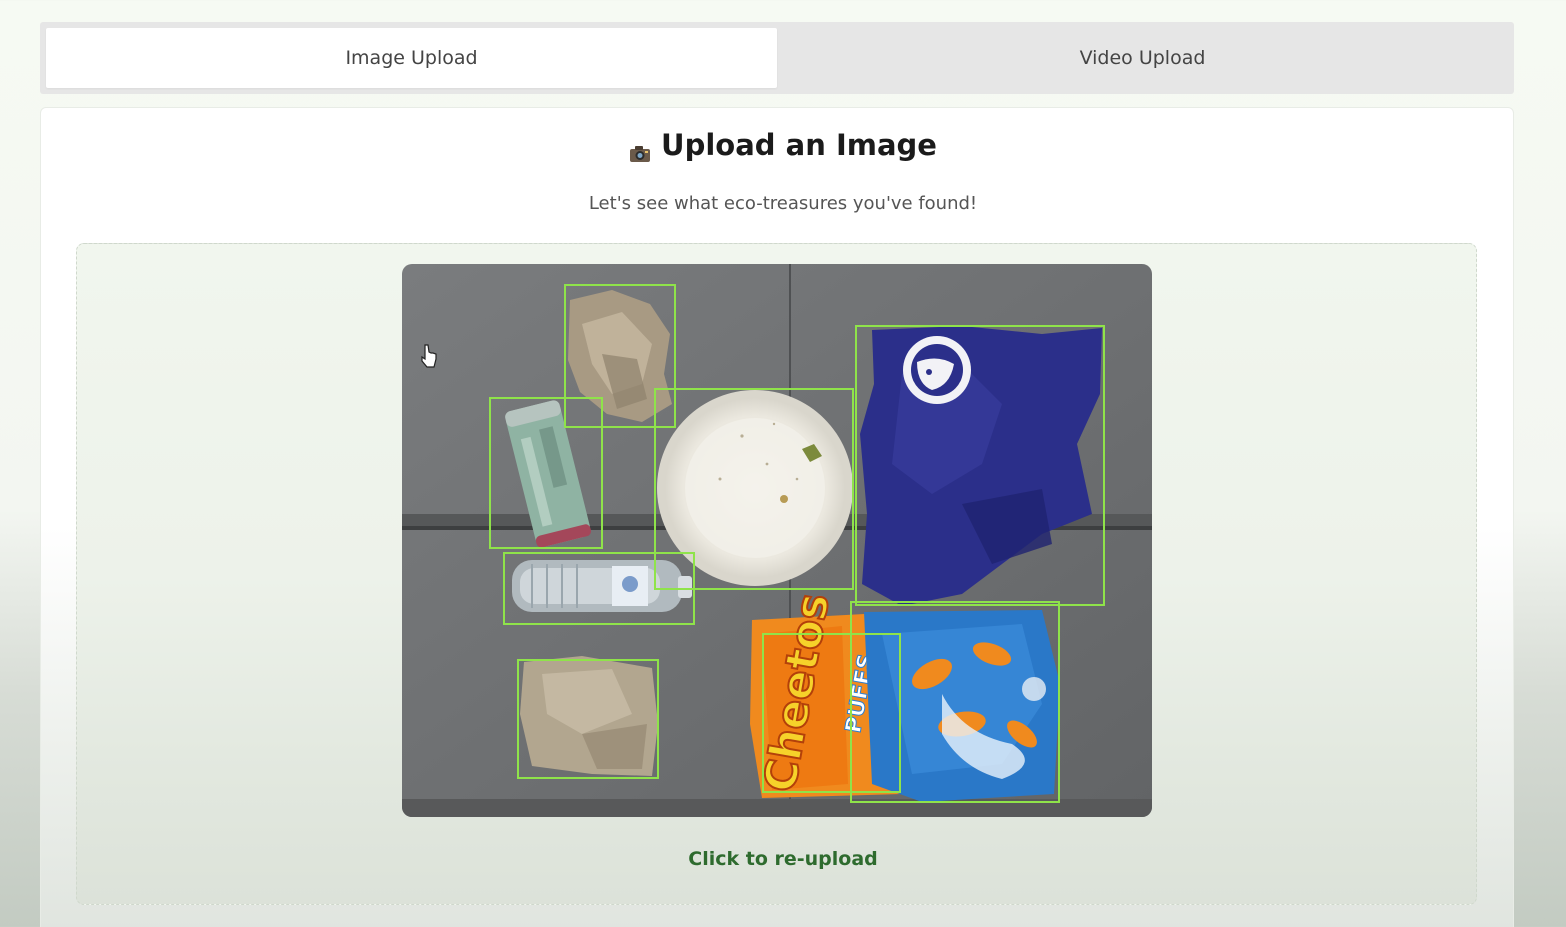 This screenshot has width=1566, height=927. I want to click on plastic-bottle, so click(602, 586).